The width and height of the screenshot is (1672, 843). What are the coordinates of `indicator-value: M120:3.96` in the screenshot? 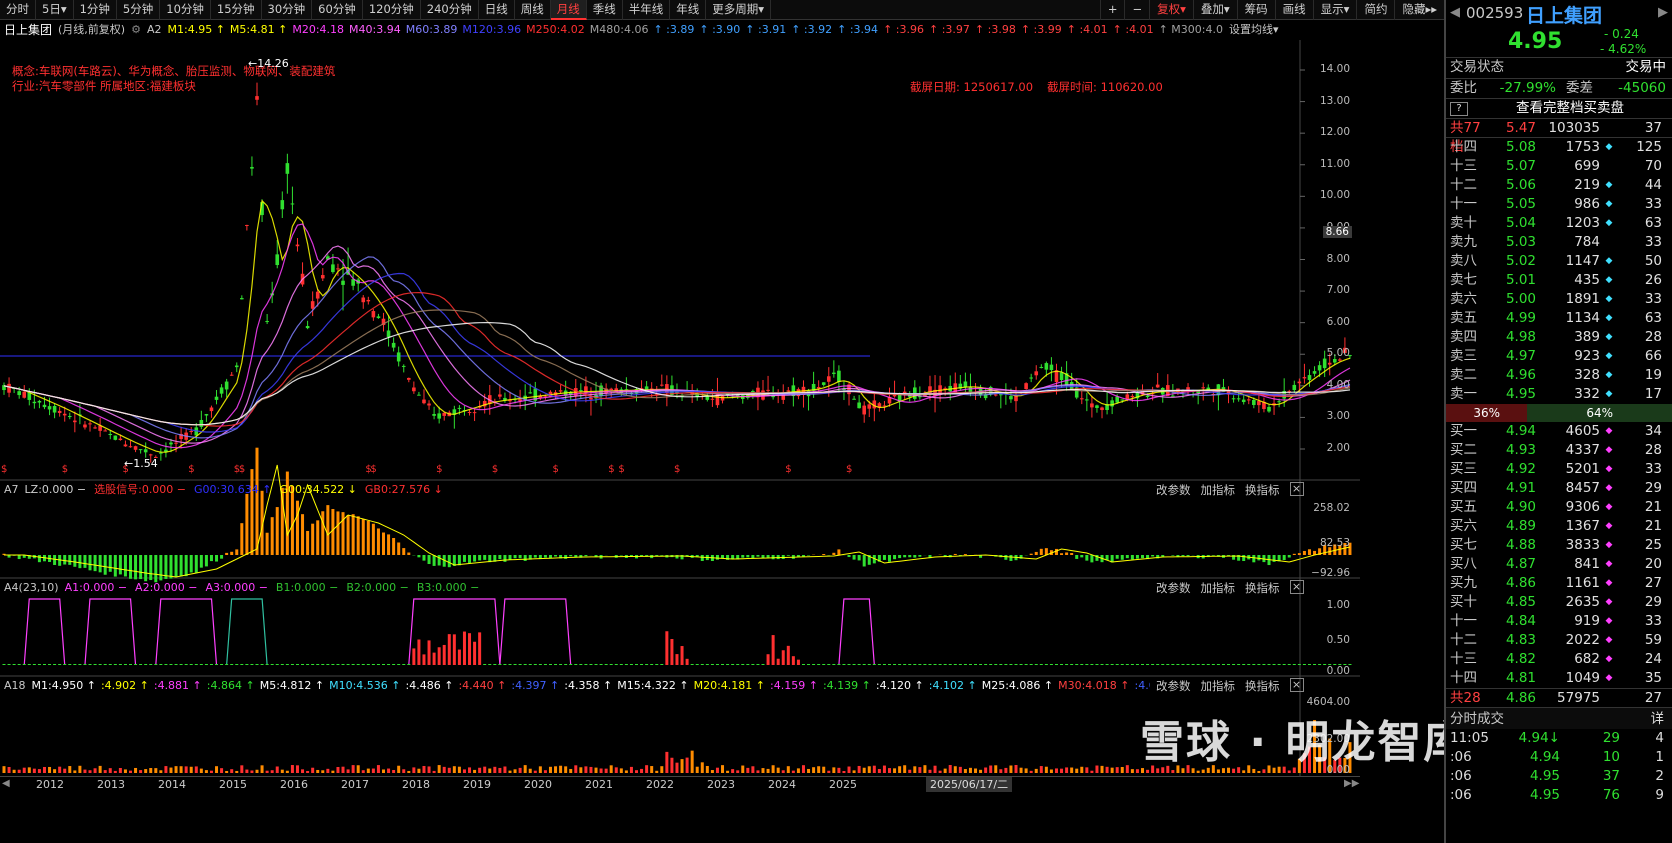 It's located at (492, 29).